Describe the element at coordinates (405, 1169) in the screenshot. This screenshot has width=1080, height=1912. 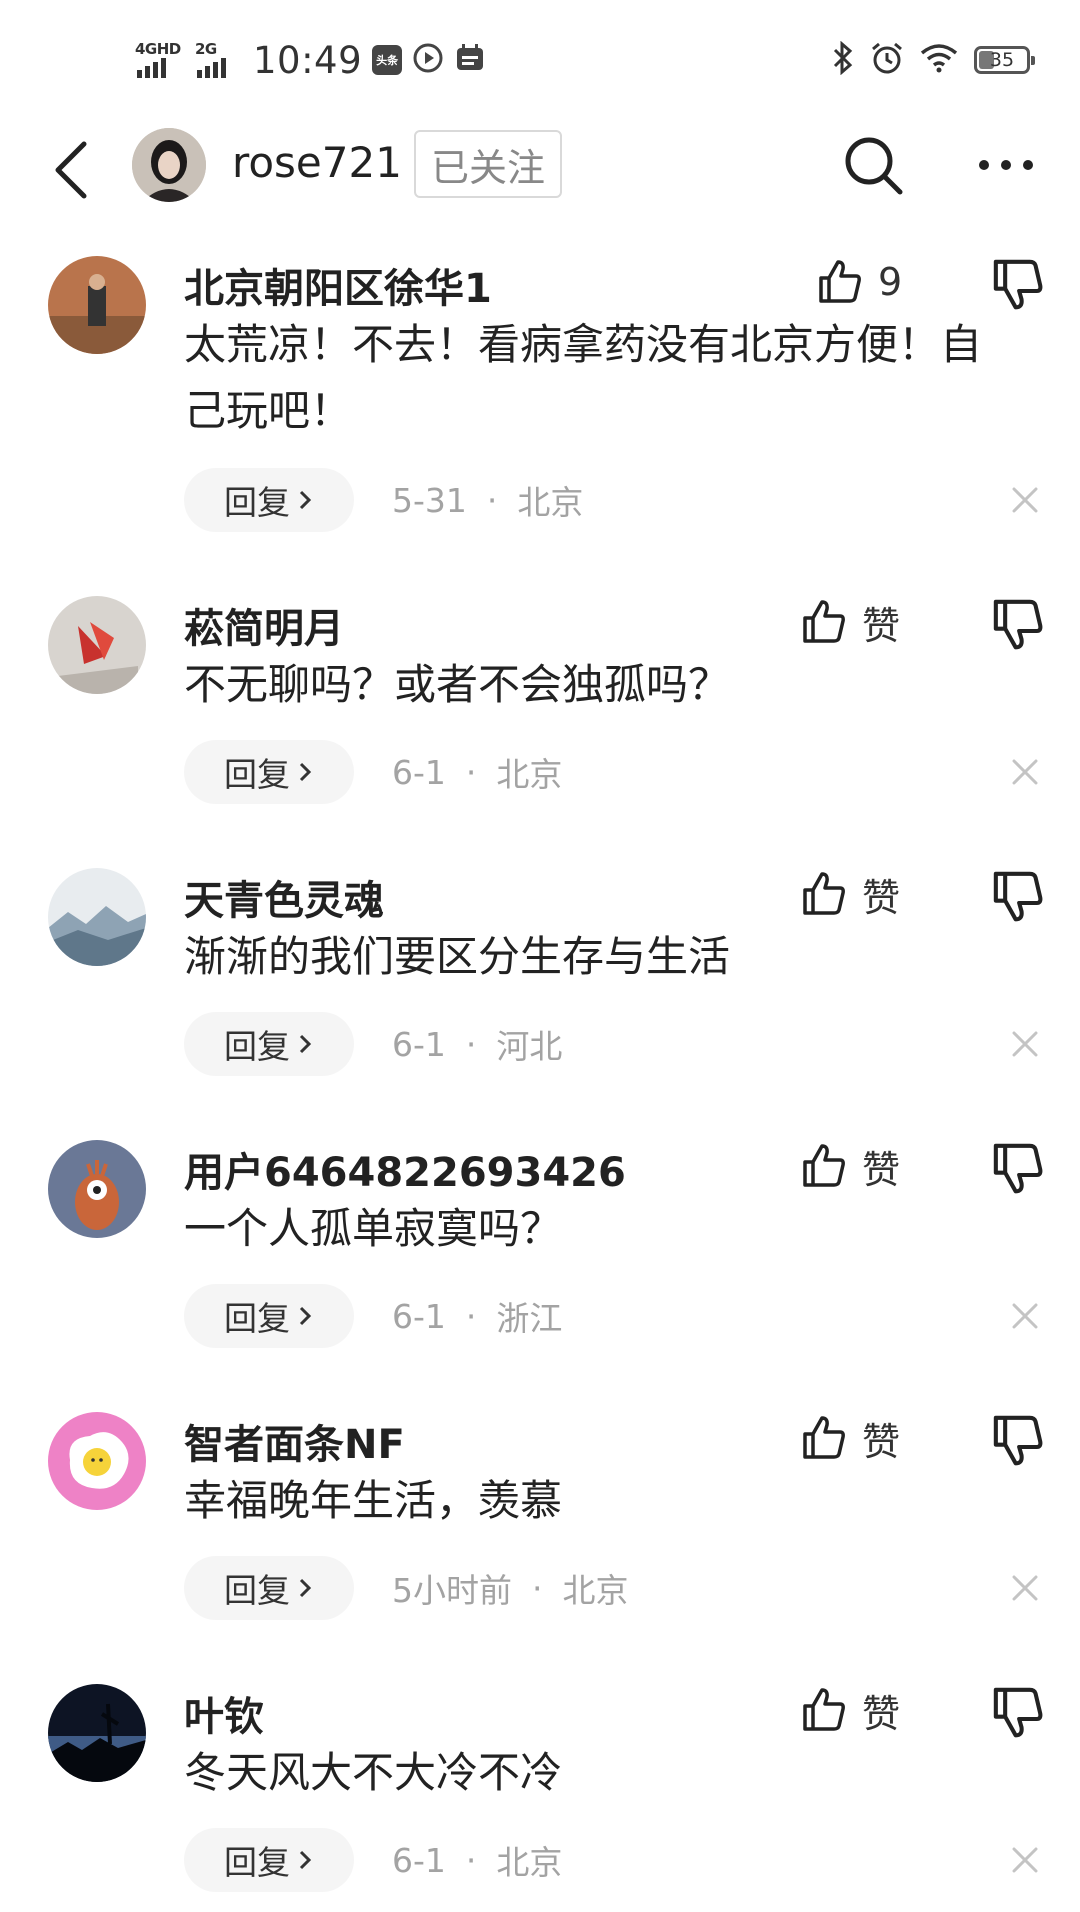
I see `commenter-name: 用户6464822693426` at that location.